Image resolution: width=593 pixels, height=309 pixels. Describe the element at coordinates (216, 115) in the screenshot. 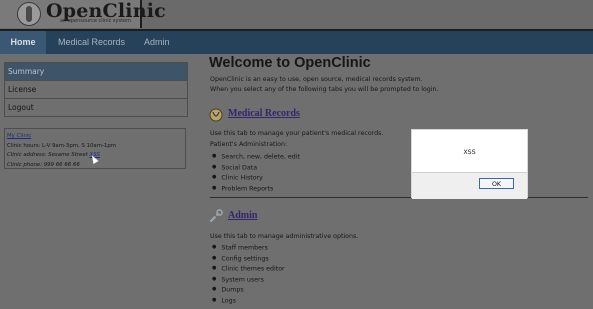

I see `stethoscope-icon` at that location.